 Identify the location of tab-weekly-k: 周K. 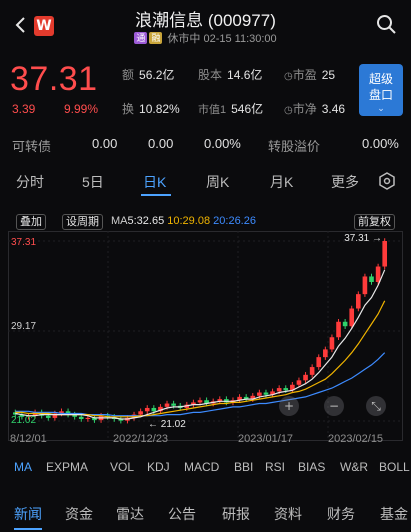
(217, 182).